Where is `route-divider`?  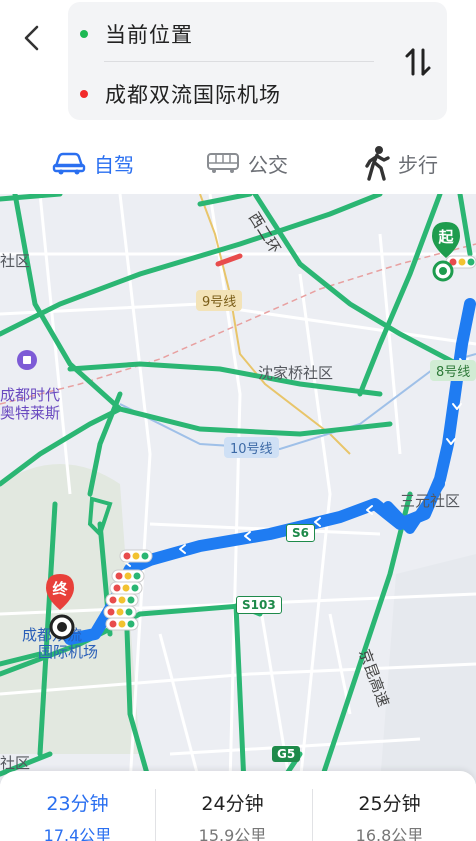 route-divider is located at coordinates (239, 61).